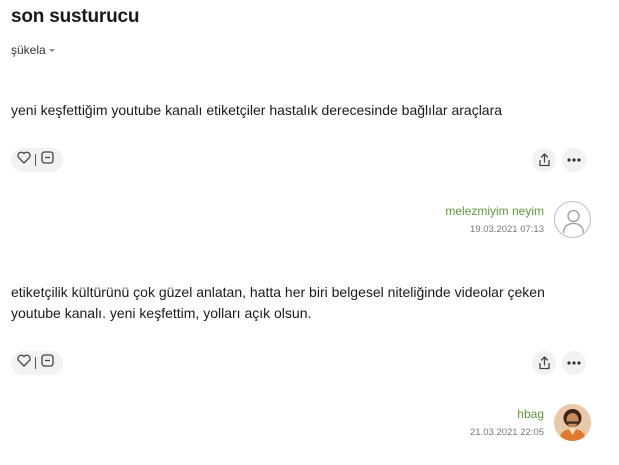 This screenshot has width=619, height=465. I want to click on sort-label: şükela, so click(28, 50).